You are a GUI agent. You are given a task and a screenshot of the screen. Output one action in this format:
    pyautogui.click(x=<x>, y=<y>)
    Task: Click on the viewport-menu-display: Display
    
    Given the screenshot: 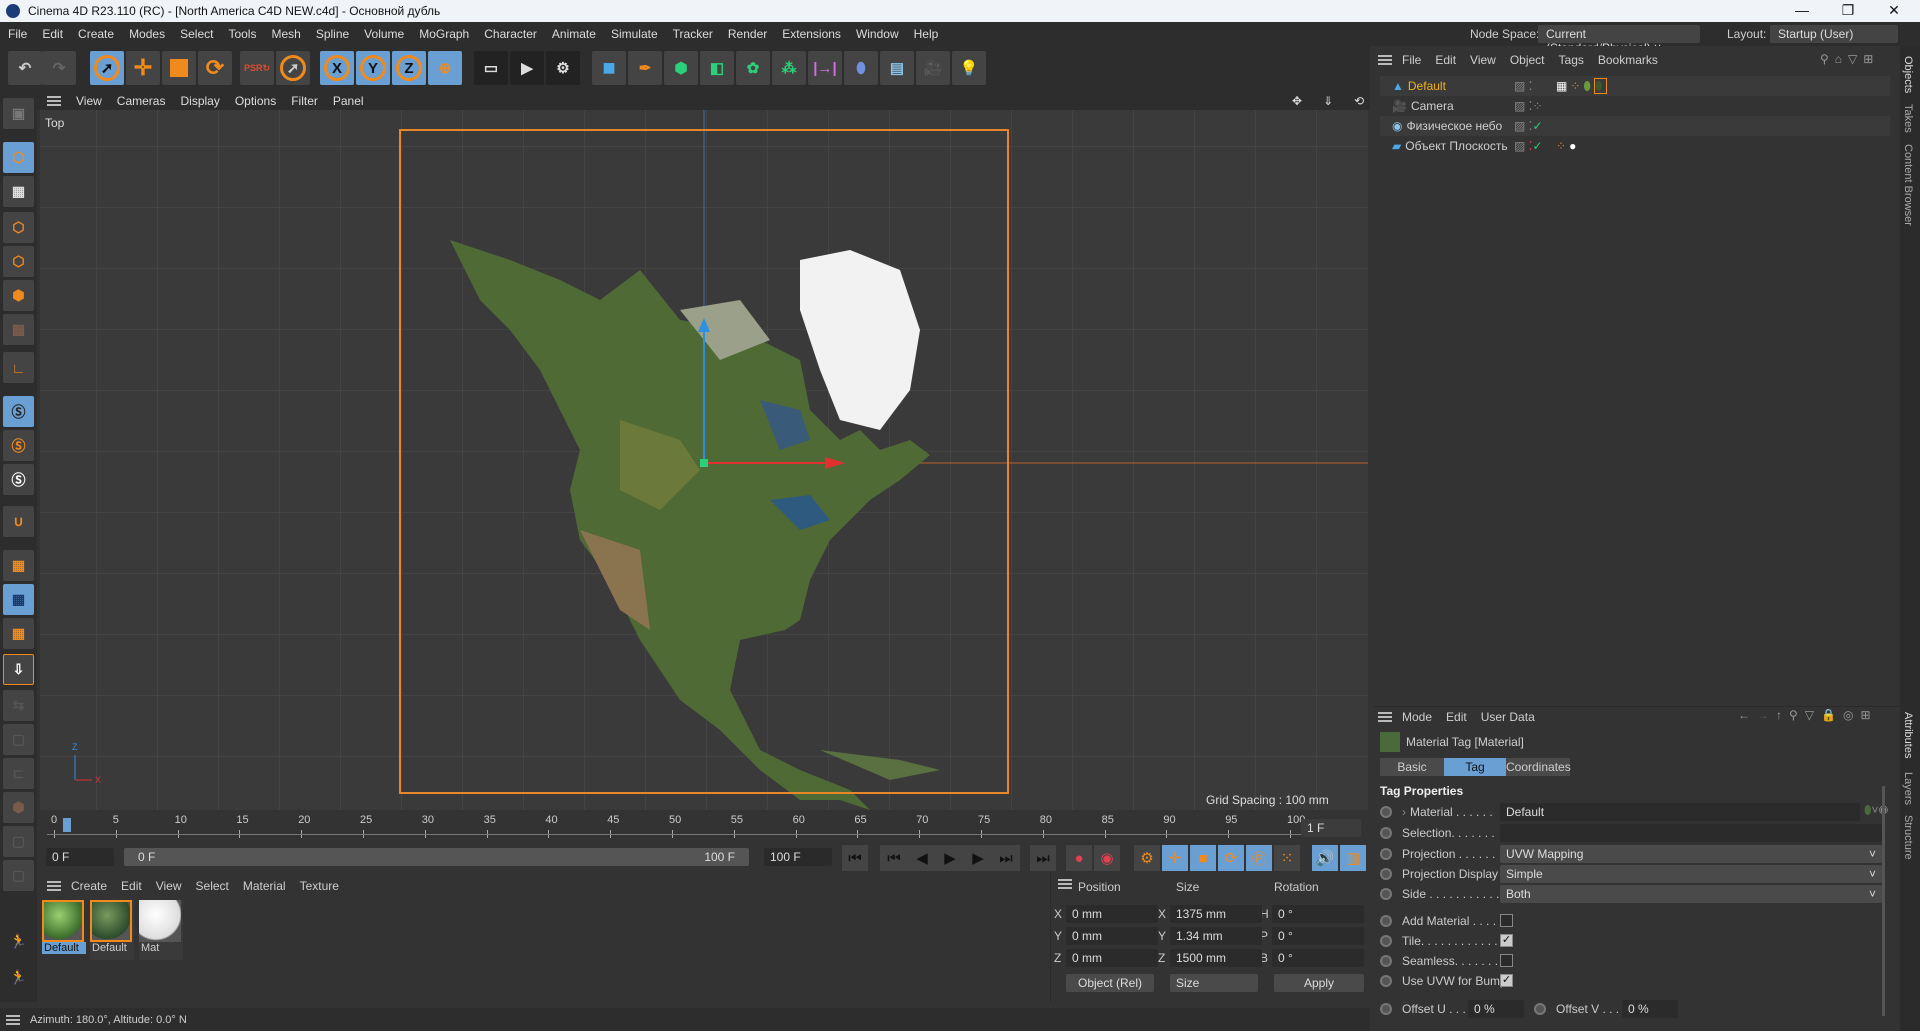 What is the action you would take?
    pyautogui.click(x=199, y=101)
    